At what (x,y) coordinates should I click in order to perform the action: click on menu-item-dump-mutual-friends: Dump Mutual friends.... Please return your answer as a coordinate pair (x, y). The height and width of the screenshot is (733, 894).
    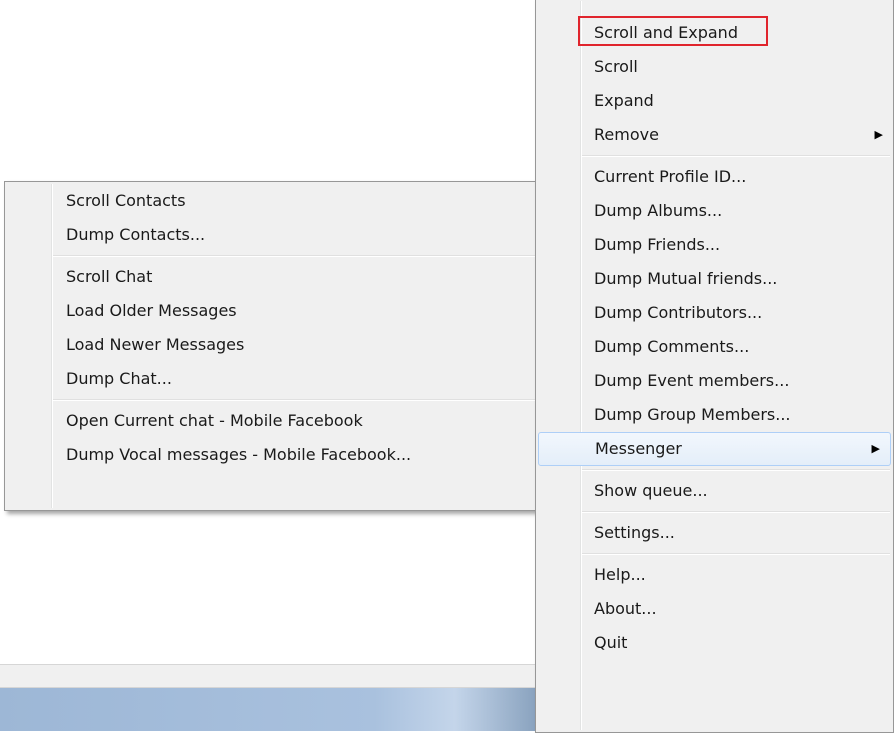
    Looking at the image, I should click on (714, 279).